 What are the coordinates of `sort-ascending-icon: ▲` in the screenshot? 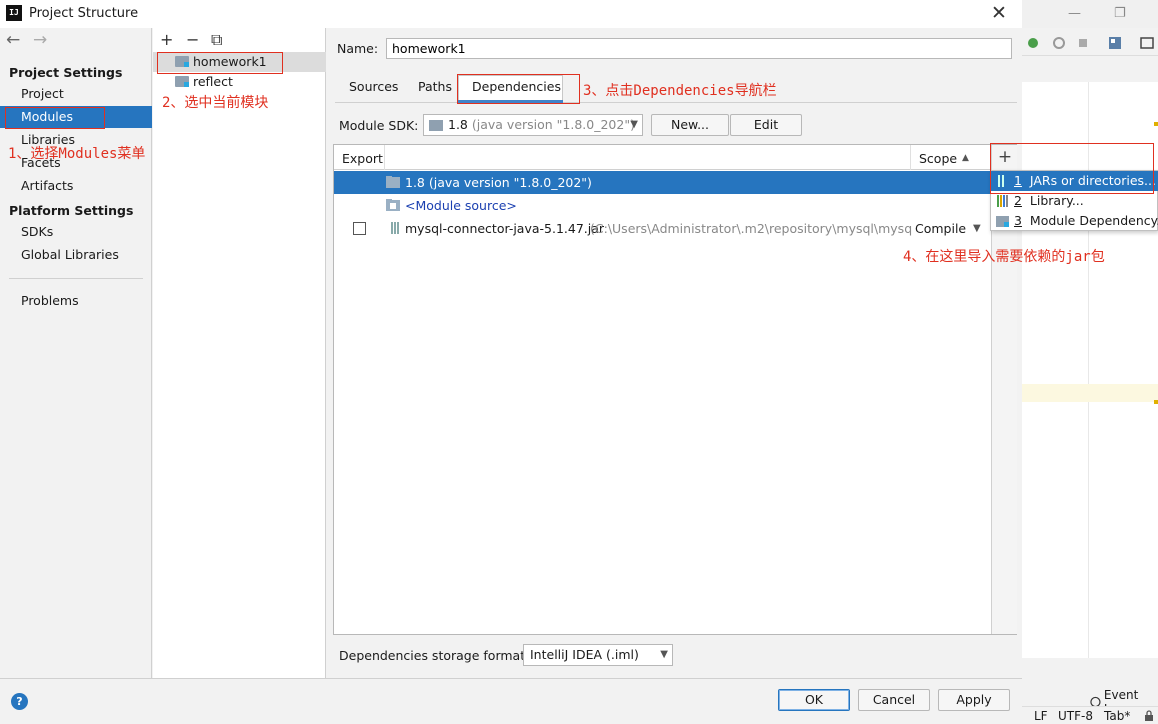 It's located at (965, 158).